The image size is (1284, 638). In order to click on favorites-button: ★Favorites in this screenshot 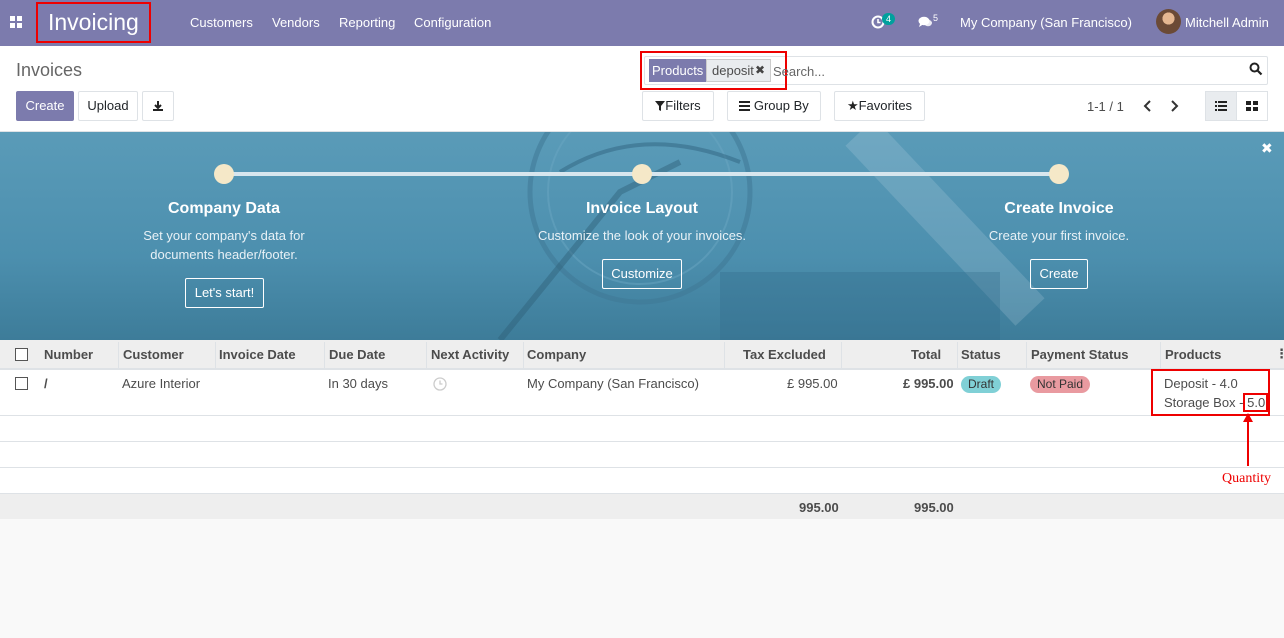, I will do `click(879, 106)`.